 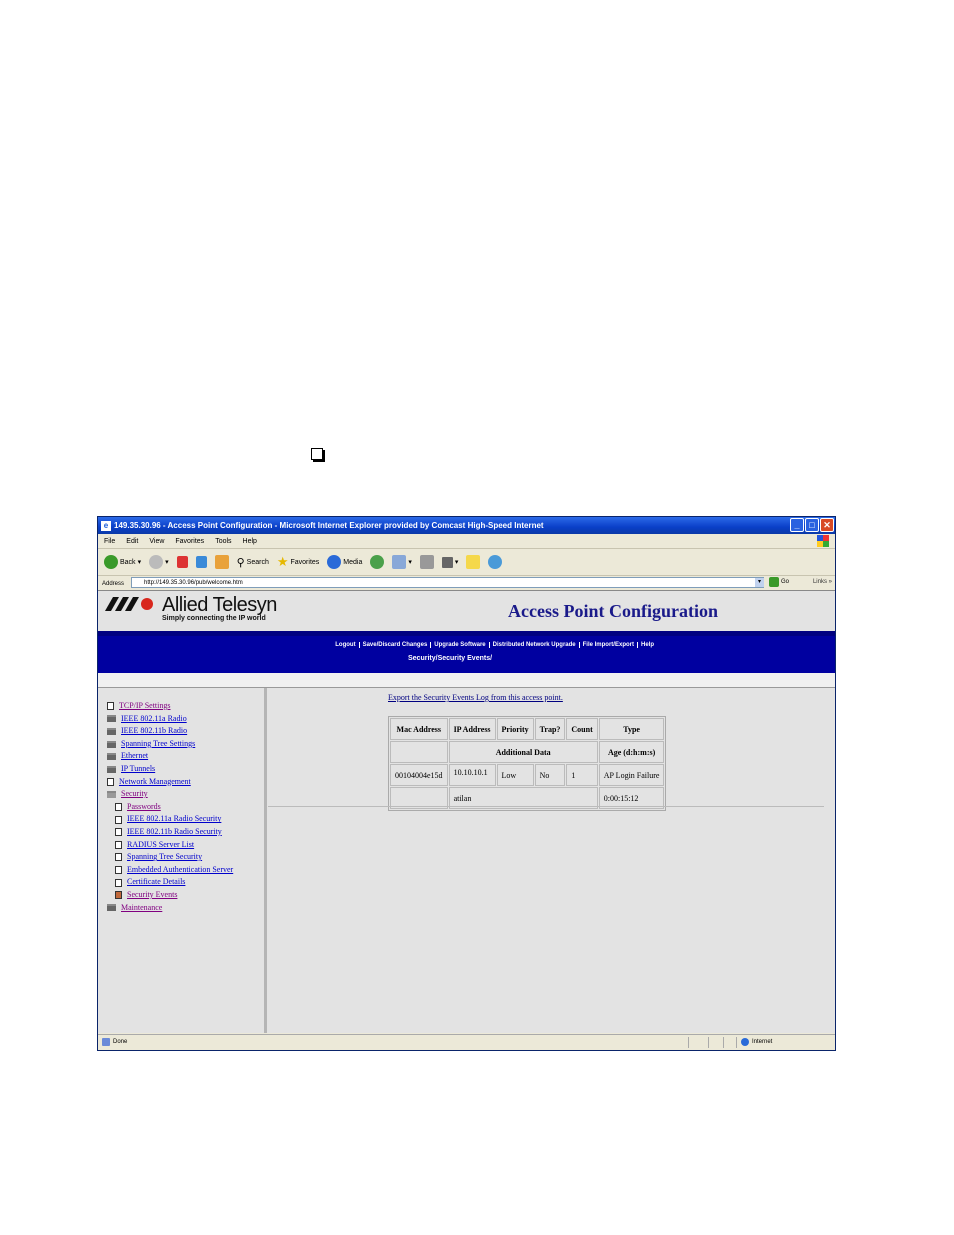 I want to click on sidebar-item-label: IP Tunnels, so click(x=138, y=769).